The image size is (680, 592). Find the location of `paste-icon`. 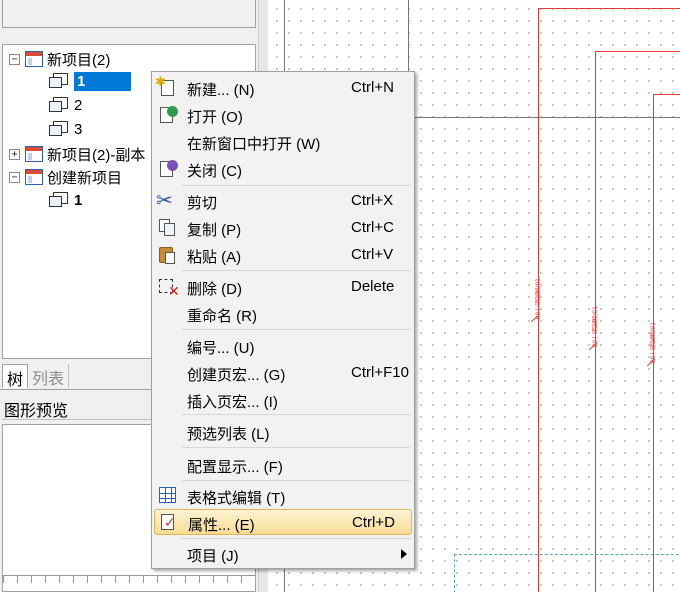

paste-icon is located at coordinates (168, 255).